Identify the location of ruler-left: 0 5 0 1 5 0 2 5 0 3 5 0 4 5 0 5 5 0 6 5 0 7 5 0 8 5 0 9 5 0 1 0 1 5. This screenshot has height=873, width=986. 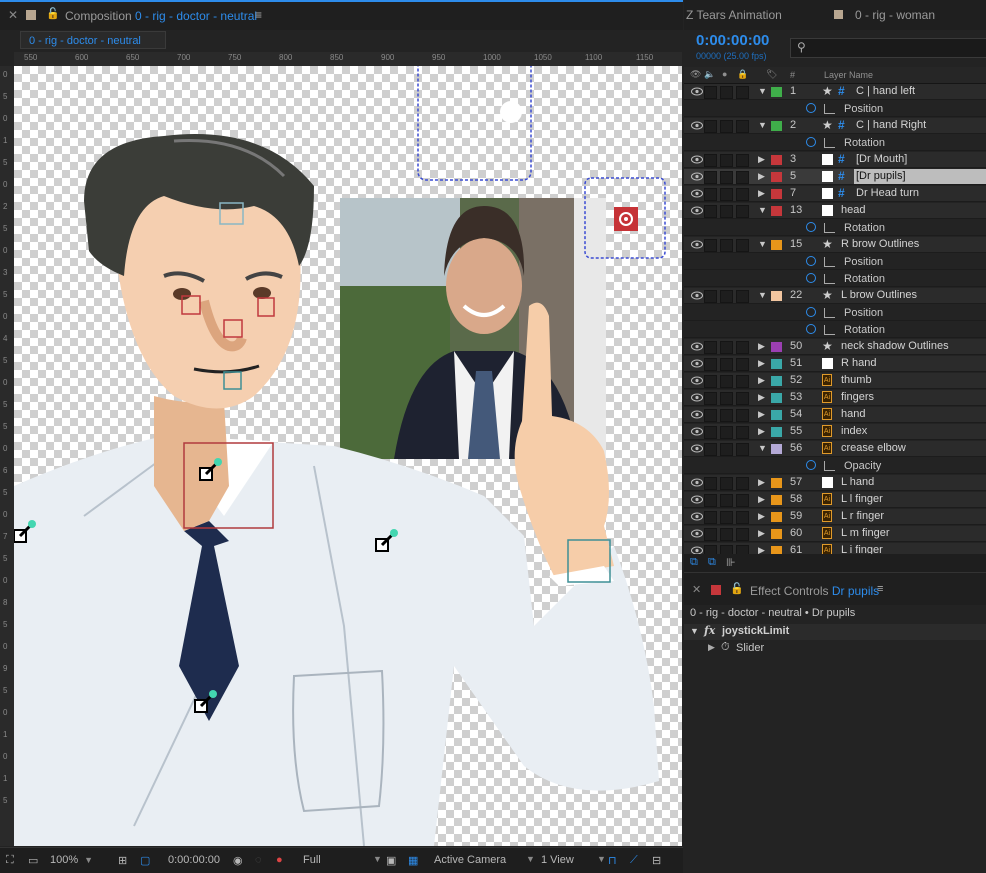
(7, 456).